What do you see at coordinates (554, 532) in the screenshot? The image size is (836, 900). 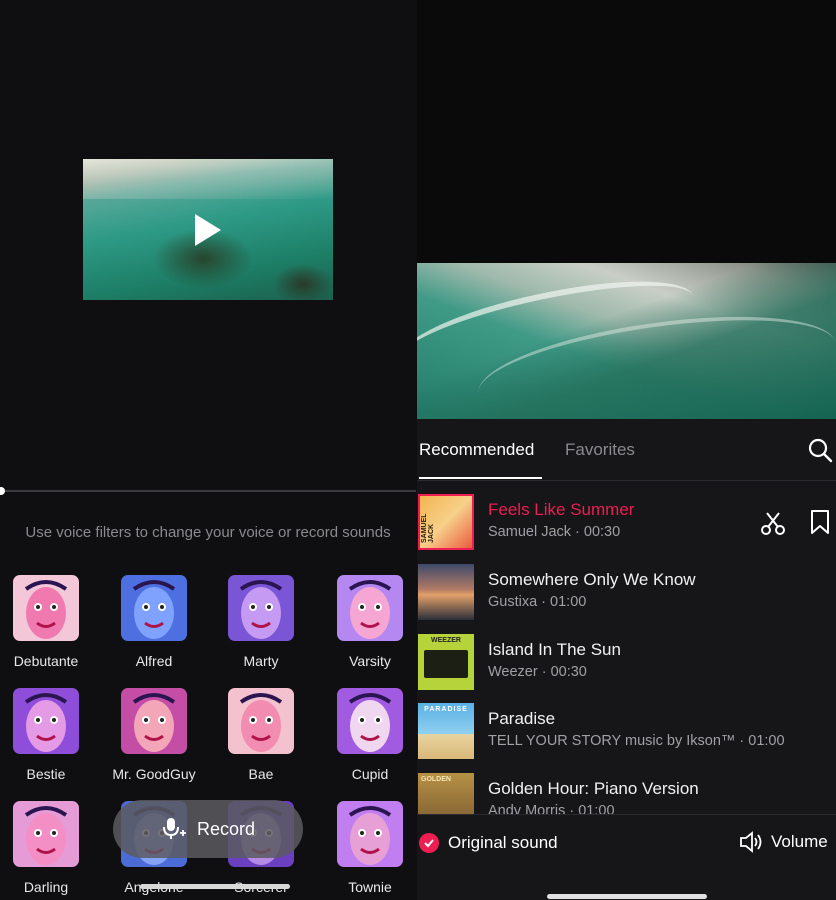 I see `track-meta: Samuel Jack · 00:30` at bounding box center [554, 532].